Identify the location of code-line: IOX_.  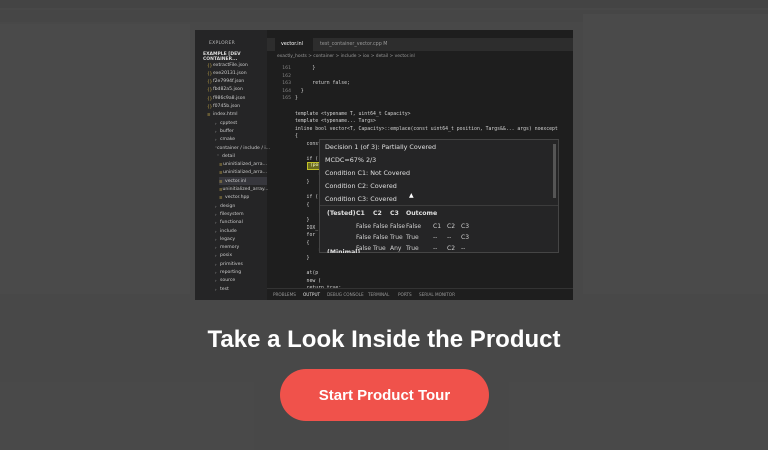
(307, 228).